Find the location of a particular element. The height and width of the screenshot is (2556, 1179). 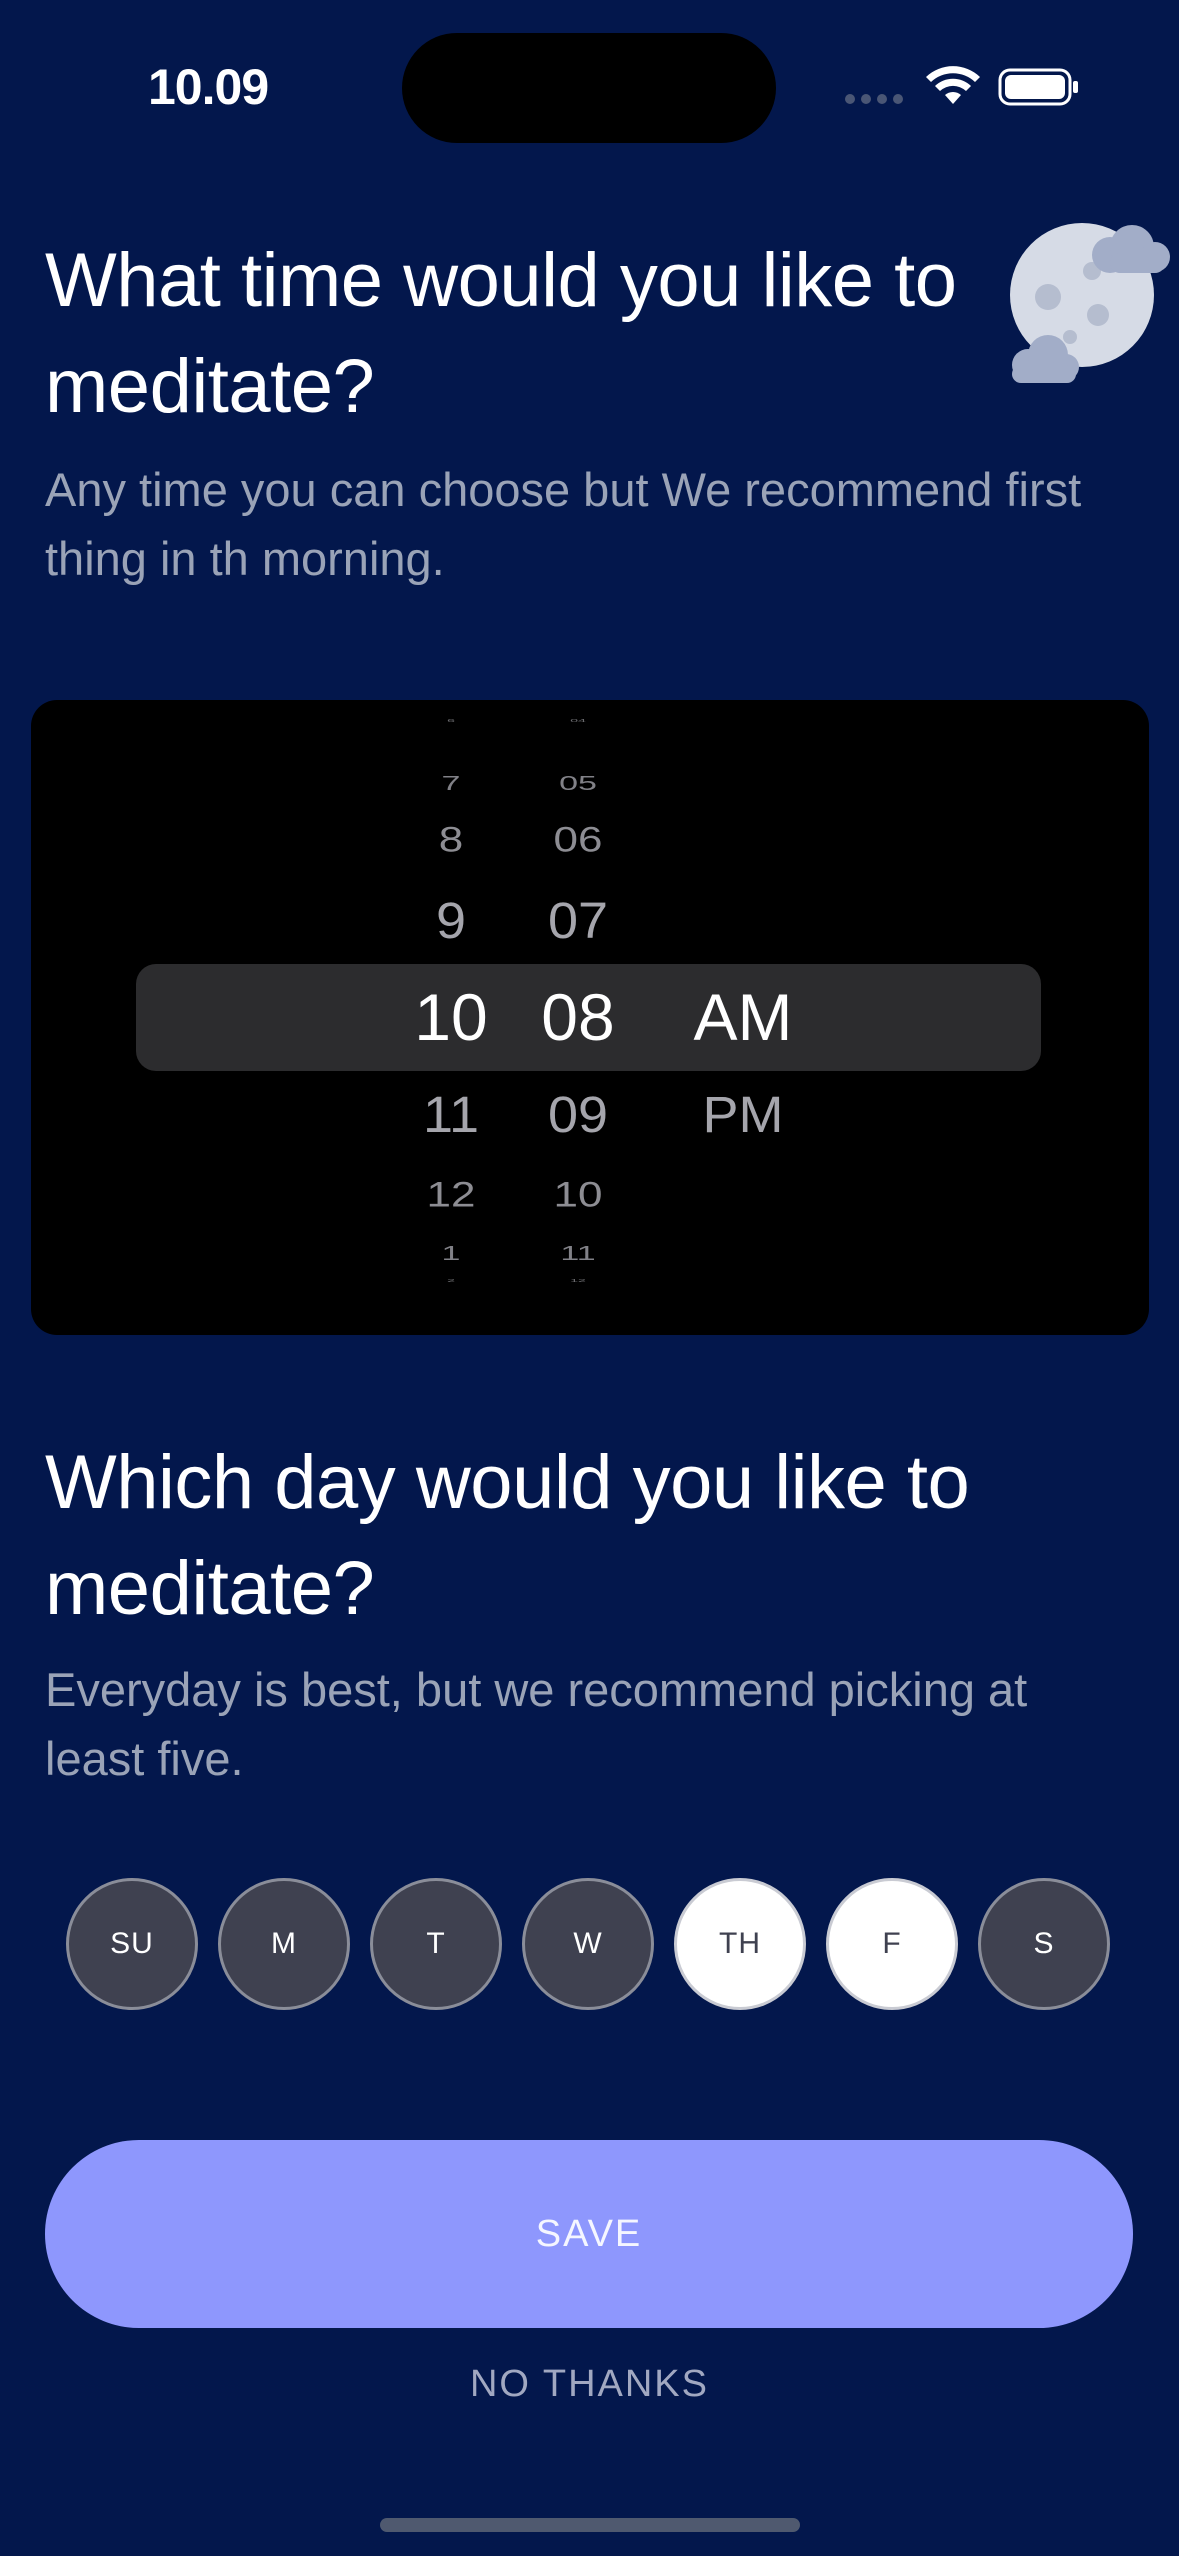

day-toggle-su: SU is located at coordinates (132, 1944).